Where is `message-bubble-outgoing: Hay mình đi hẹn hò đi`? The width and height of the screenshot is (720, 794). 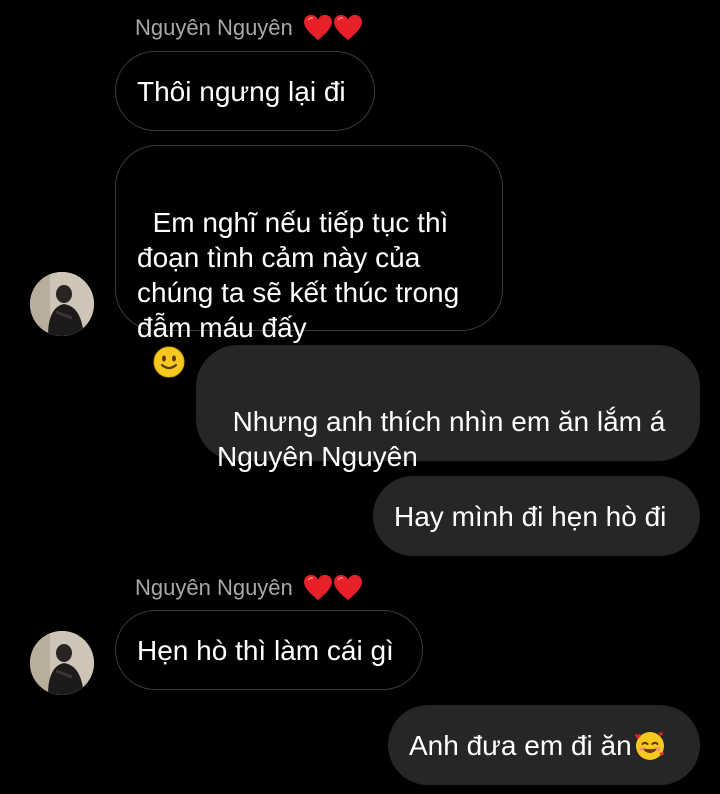
message-bubble-outgoing: Hay mình đi hẹn hò đi is located at coordinates (536, 516).